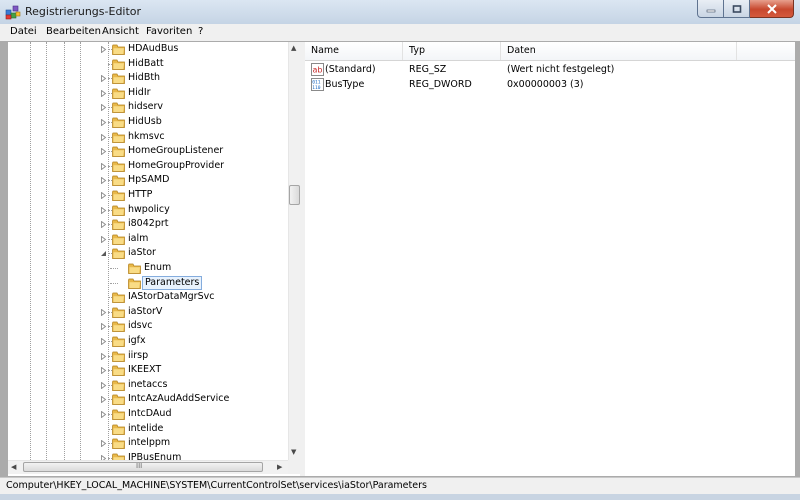 The height and width of the screenshot is (500, 800). I want to click on maximize-button, so click(737, 9).